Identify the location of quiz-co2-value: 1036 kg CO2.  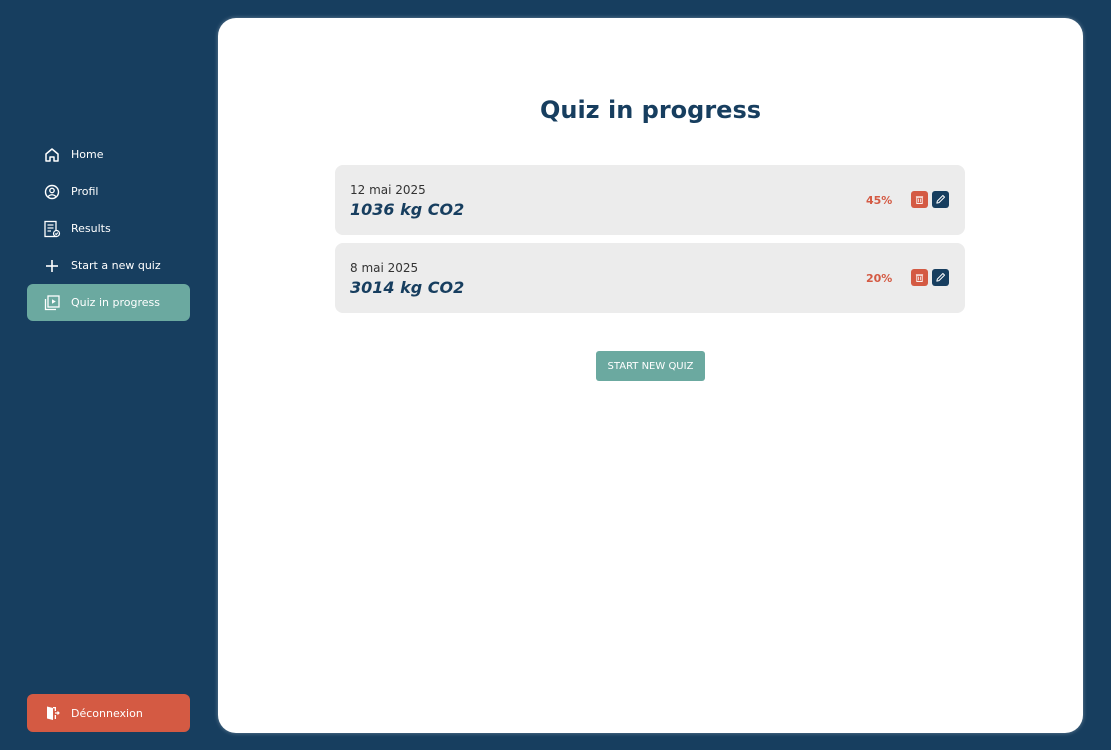
(407, 209).